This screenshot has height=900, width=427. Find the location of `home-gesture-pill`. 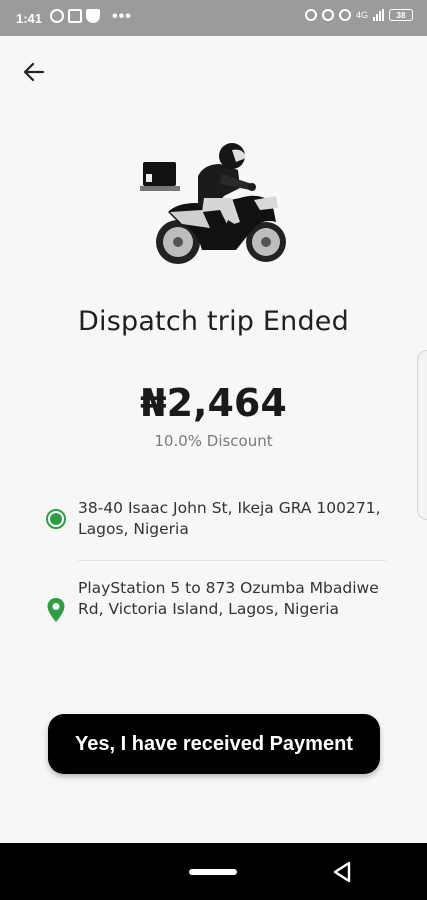

home-gesture-pill is located at coordinates (213, 872).